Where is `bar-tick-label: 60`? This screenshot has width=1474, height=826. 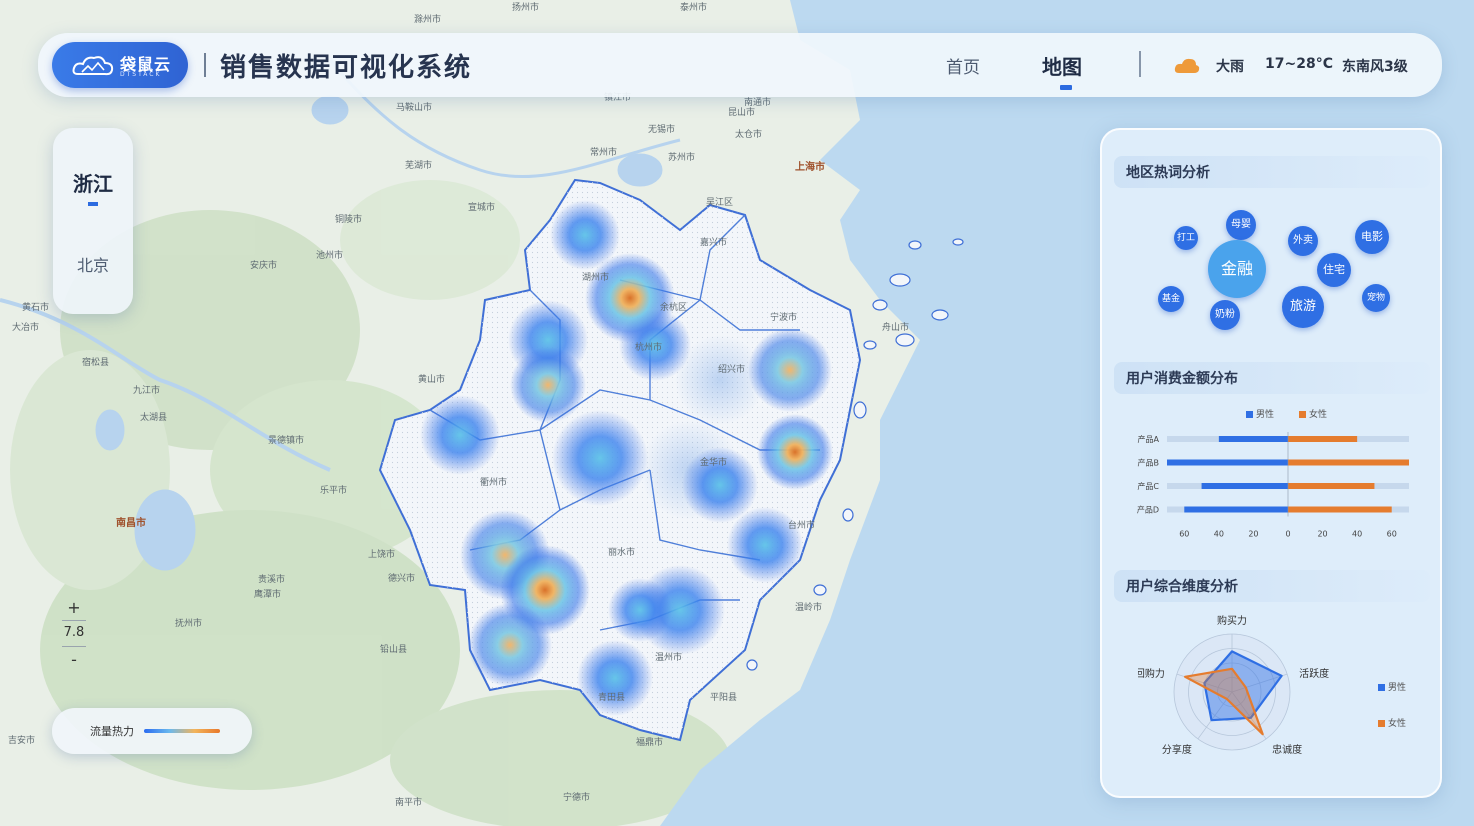 bar-tick-label: 60 is located at coordinates (1184, 534).